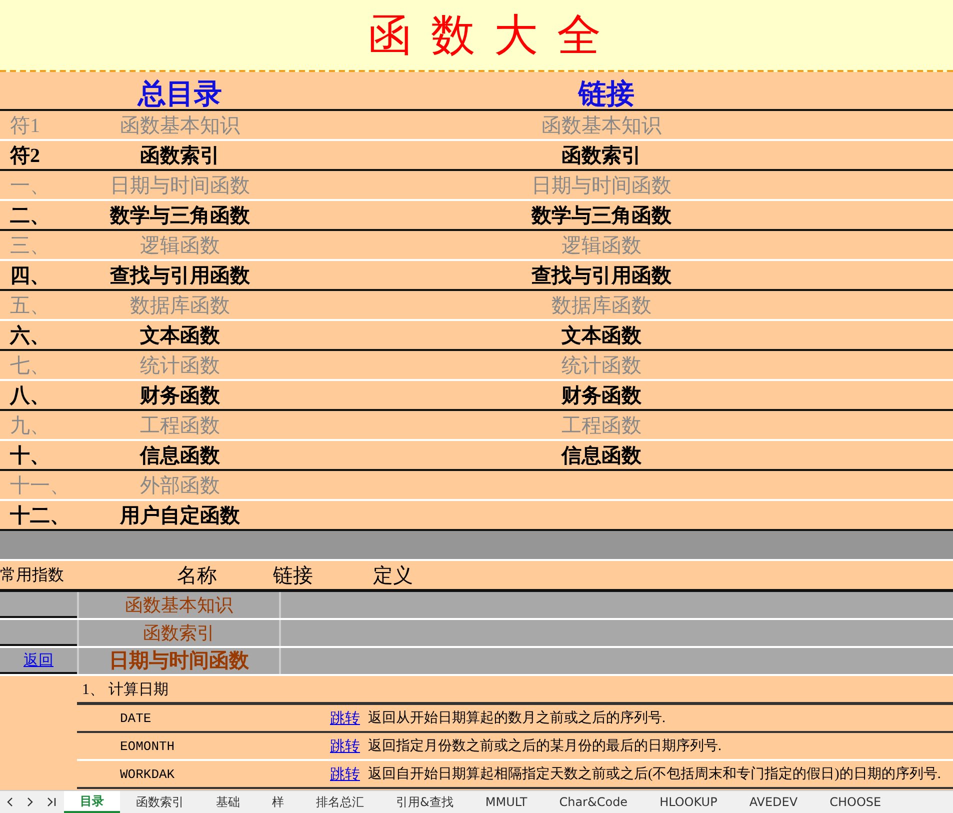  What do you see at coordinates (30, 306) in the screenshot?
I see `row-number: 五、` at bounding box center [30, 306].